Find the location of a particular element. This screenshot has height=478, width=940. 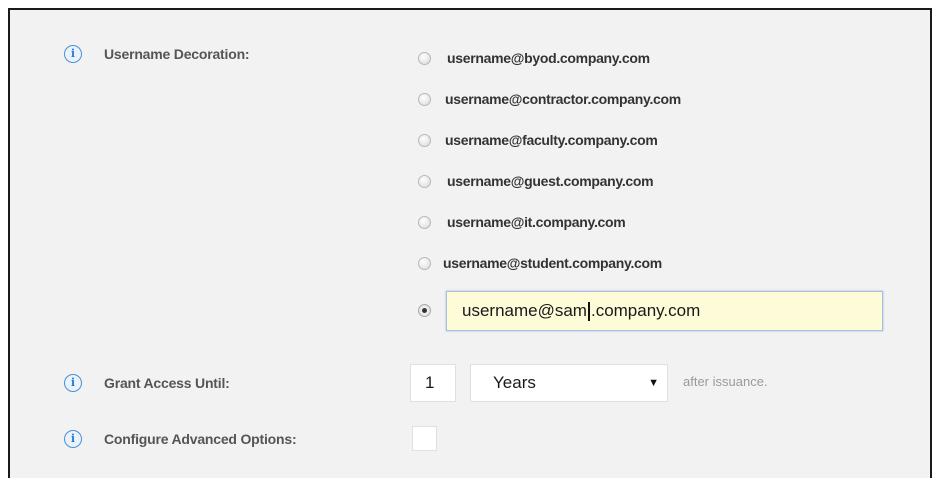

radio-option-faculty: username@faculty.company.com is located at coordinates (538, 140).